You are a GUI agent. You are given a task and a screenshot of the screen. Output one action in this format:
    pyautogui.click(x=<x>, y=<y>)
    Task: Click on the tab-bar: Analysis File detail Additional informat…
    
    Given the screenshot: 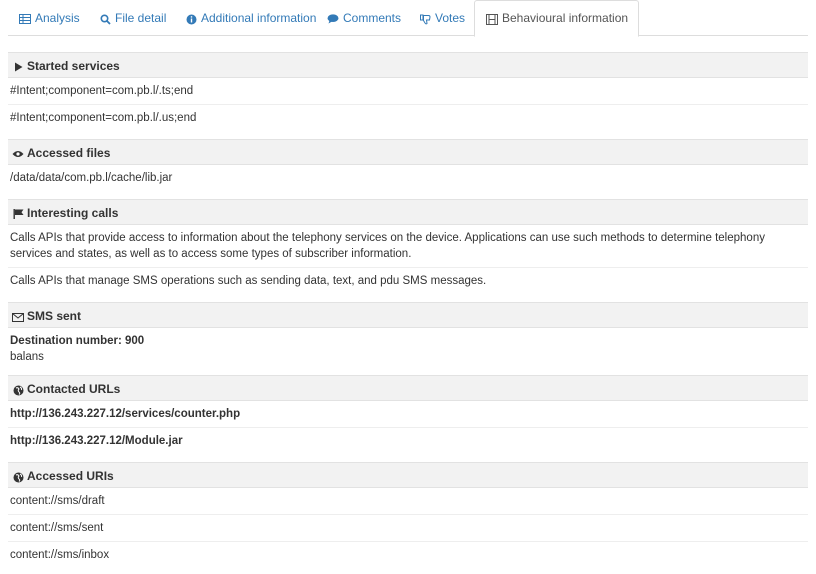 What is the action you would take?
    pyautogui.click(x=408, y=18)
    